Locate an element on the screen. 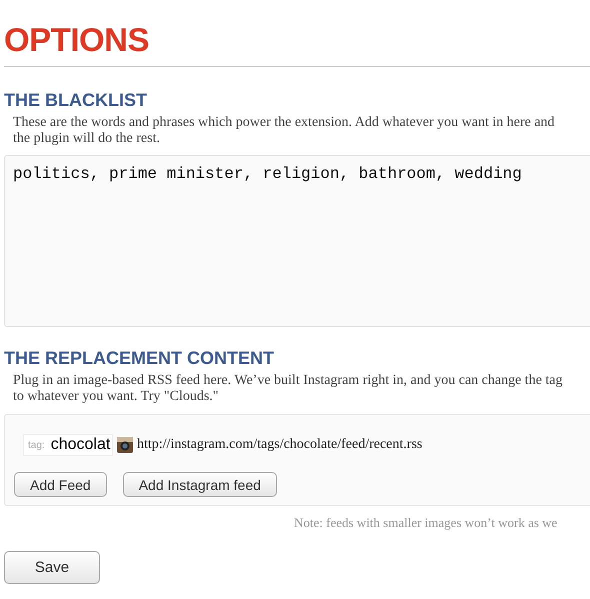 This screenshot has height=599, width=590. add-feed-button: Add Instagram feed is located at coordinates (199, 484).